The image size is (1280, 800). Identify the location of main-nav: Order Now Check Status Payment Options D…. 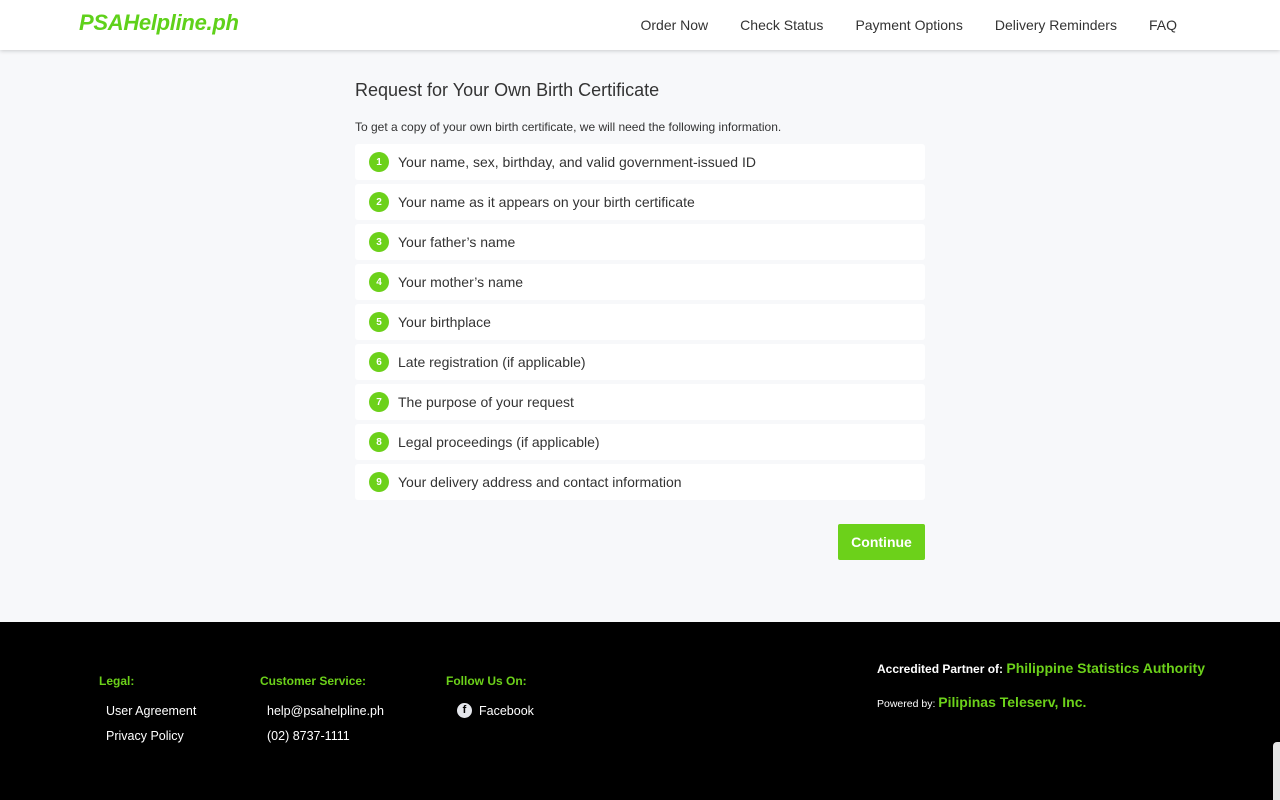
(944, 25).